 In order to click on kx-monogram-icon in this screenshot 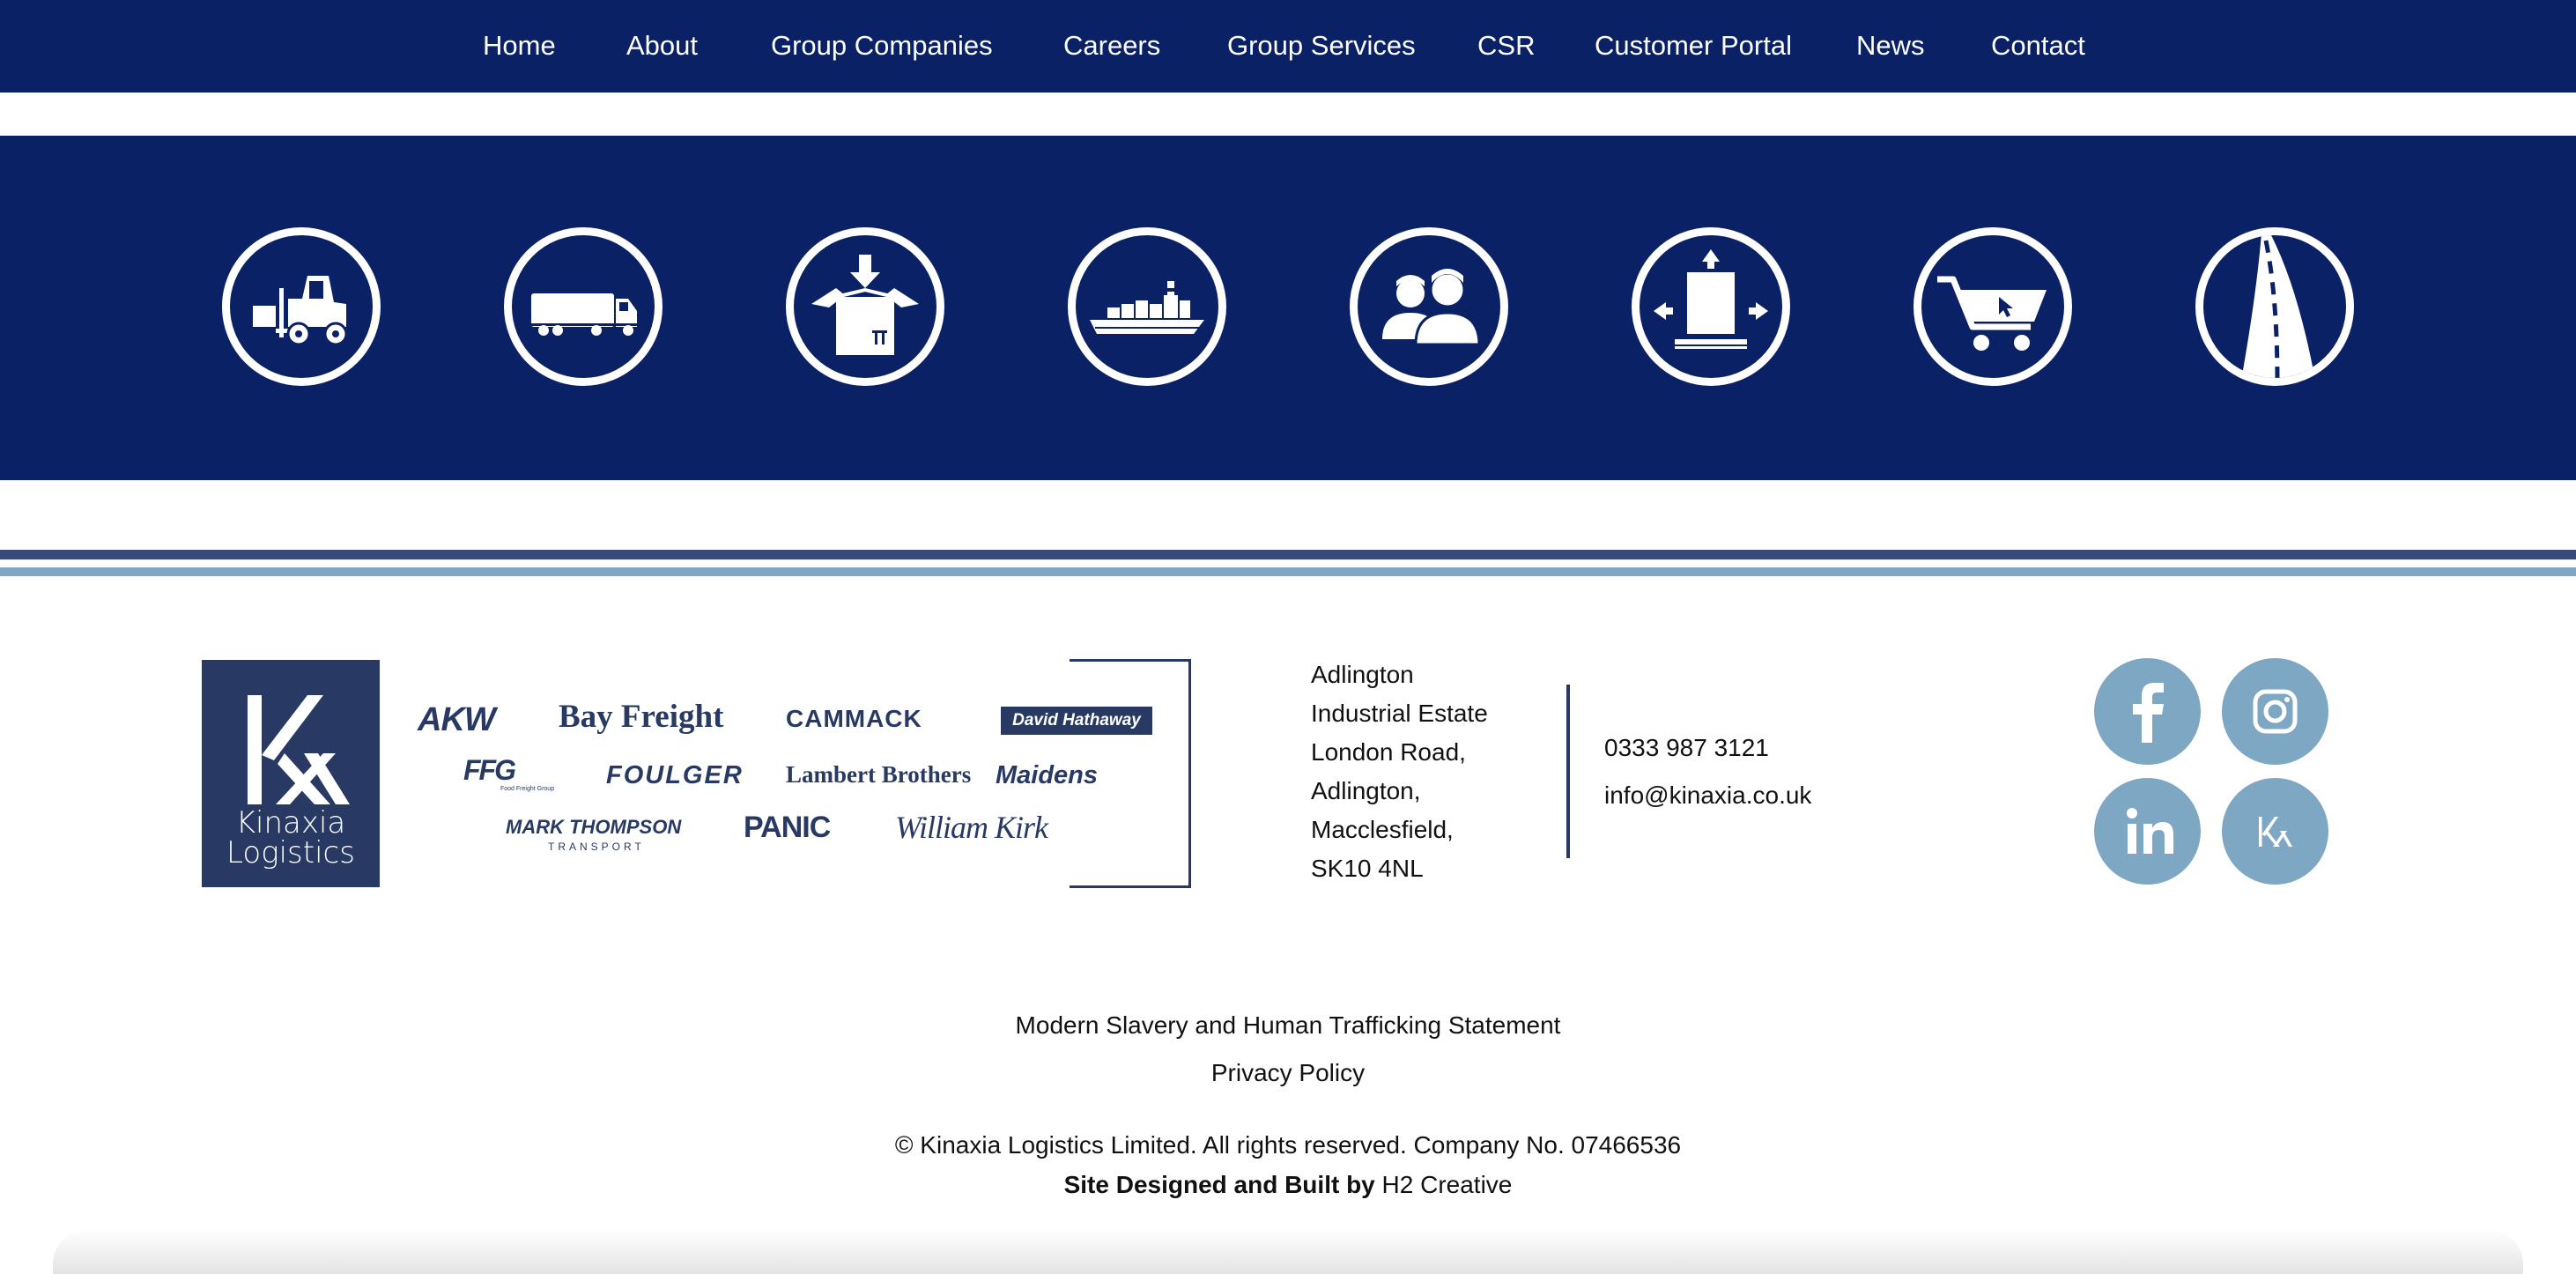, I will do `click(299, 749)`.